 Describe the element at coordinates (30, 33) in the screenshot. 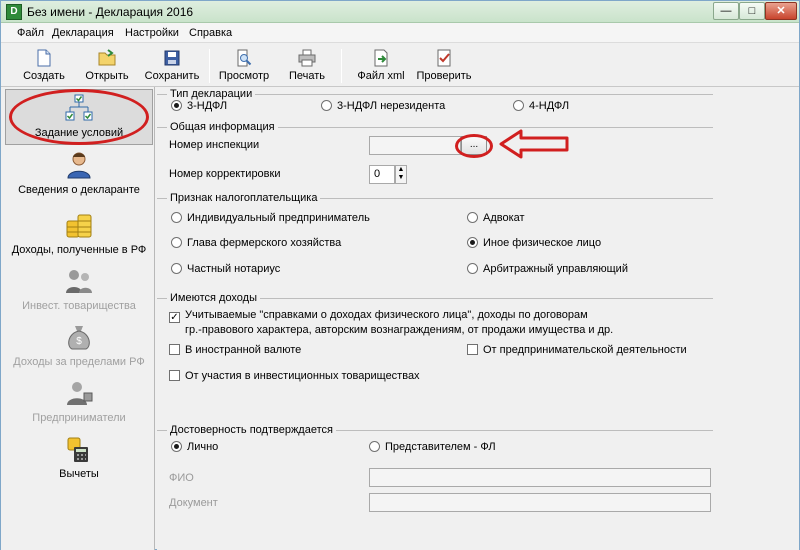

I see `menu-file: Файл` at that location.